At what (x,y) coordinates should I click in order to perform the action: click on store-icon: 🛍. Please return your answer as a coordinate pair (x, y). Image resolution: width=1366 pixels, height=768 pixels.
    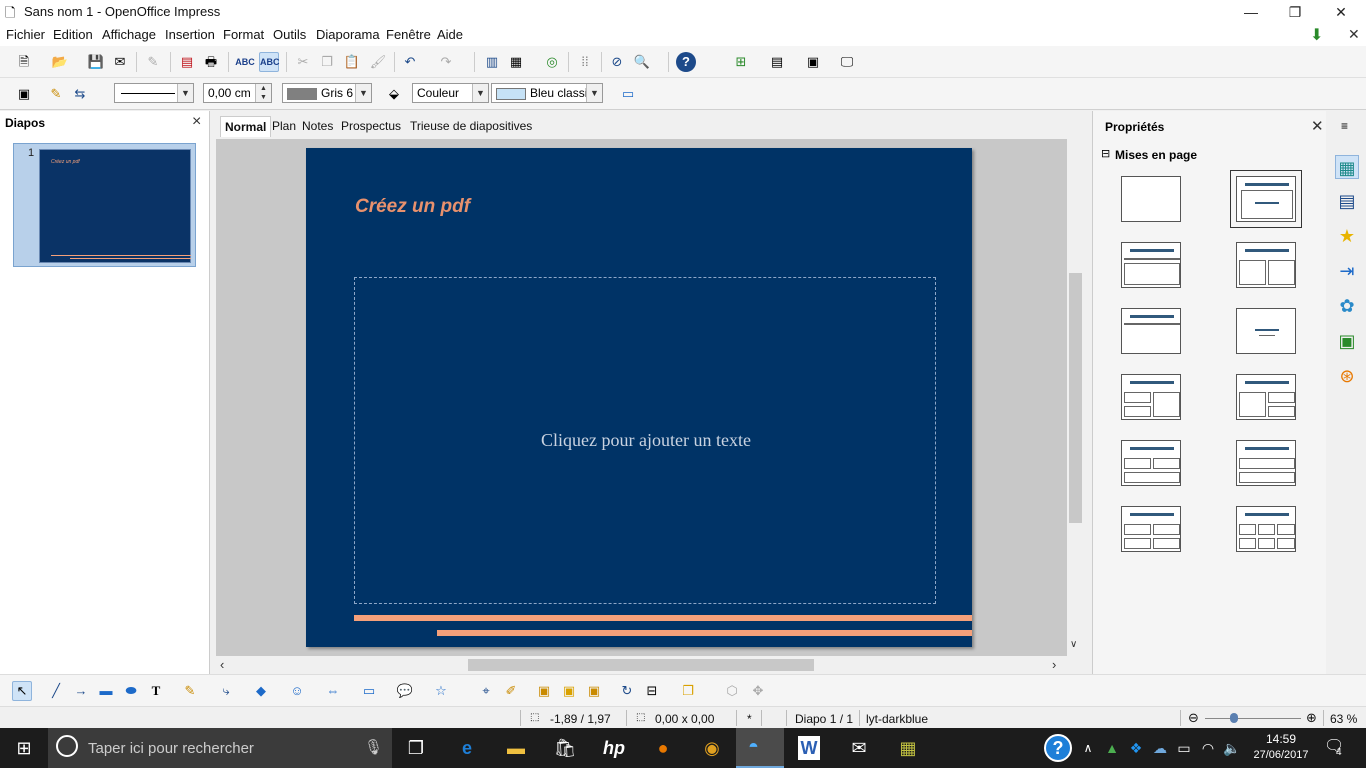
    Looking at the image, I should click on (565, 748).